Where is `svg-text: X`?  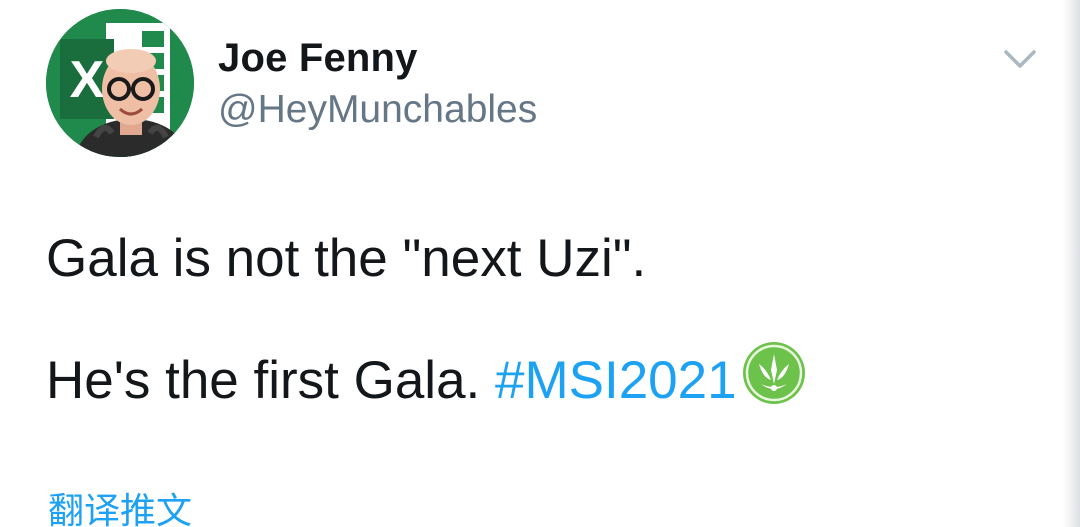
svg-text: X is located at coordinates (87, 80).